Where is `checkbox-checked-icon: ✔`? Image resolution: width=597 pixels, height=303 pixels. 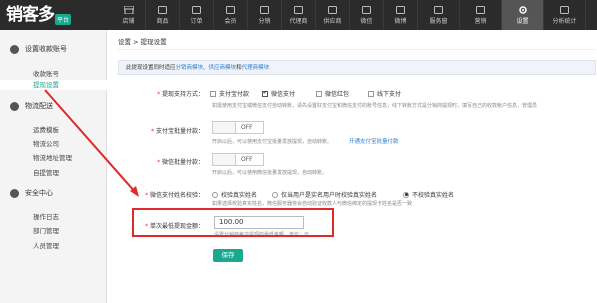
checkbox-checked-icon: ✔ is located at coordinates (265, 93).